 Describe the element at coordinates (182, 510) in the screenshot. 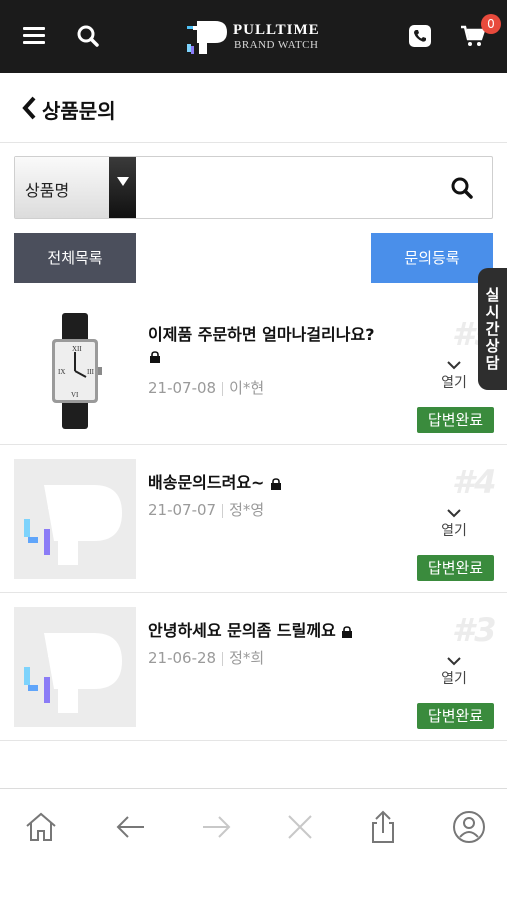

I see `inquiry-date: 21-07-07` at that location.